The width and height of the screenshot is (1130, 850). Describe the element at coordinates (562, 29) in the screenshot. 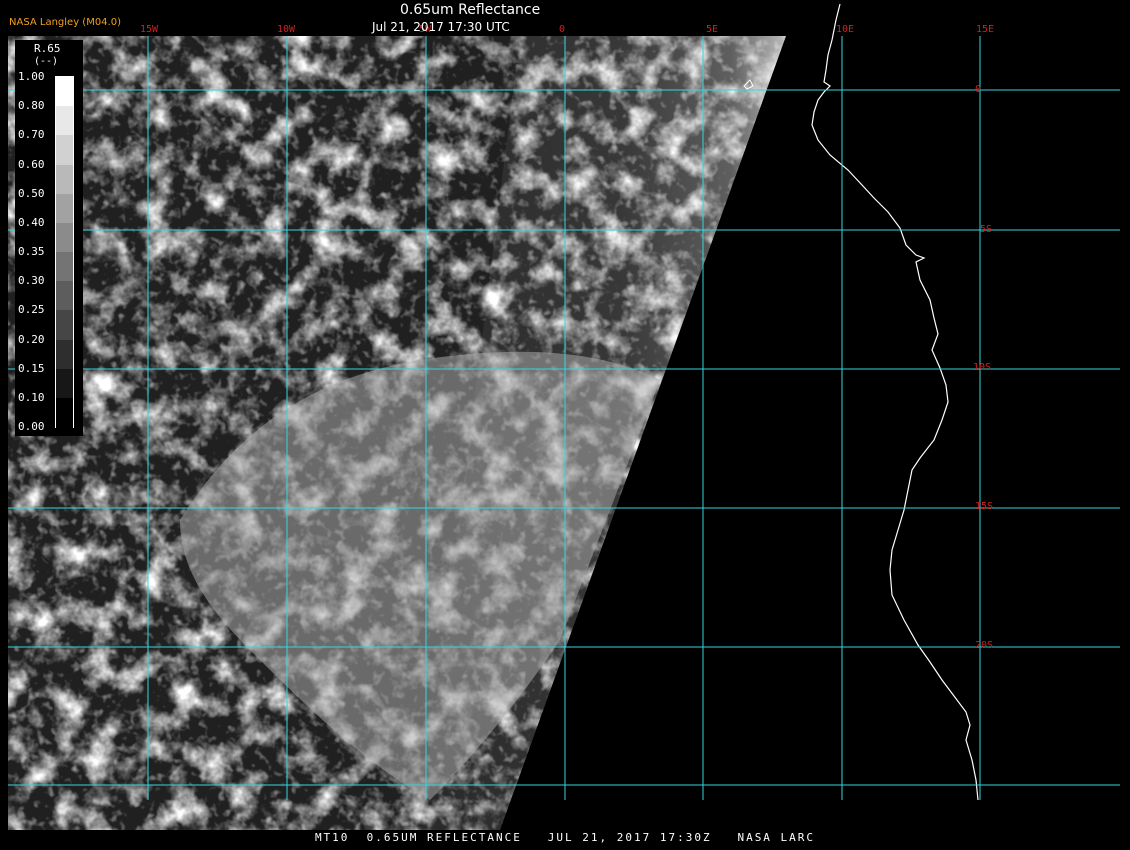

I see `lon-label-0: 0` at that location.